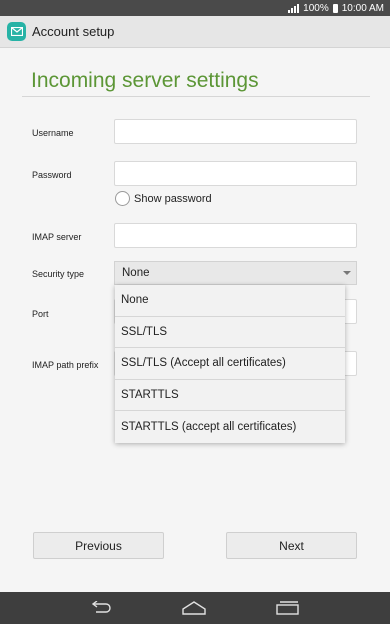 The width and height of the screenshot is (390, 624). Describe the element at coordinates (145, 80) in the screenshot. I see `page-title: Incoming server settings` at that location.